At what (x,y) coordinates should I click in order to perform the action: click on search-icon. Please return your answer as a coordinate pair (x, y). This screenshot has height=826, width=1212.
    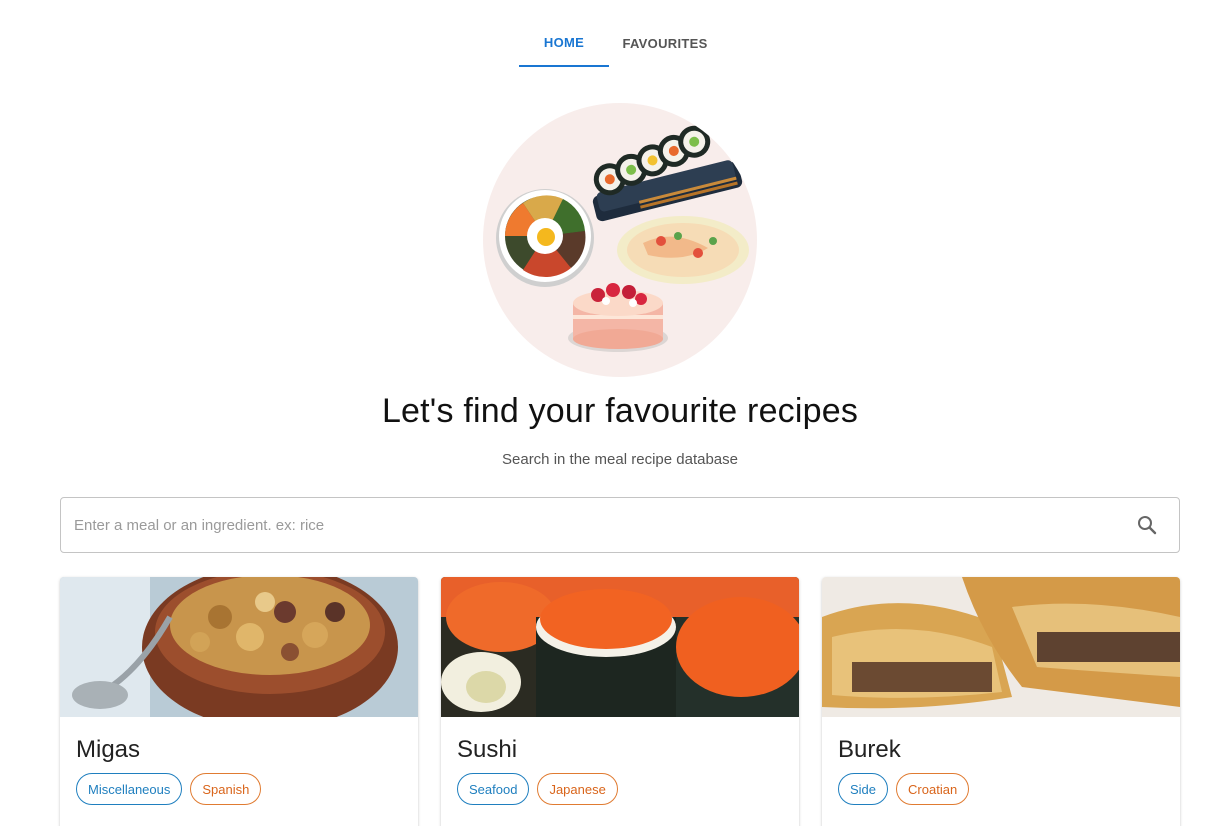
    Looking at the image, I should click on (1147, 525).